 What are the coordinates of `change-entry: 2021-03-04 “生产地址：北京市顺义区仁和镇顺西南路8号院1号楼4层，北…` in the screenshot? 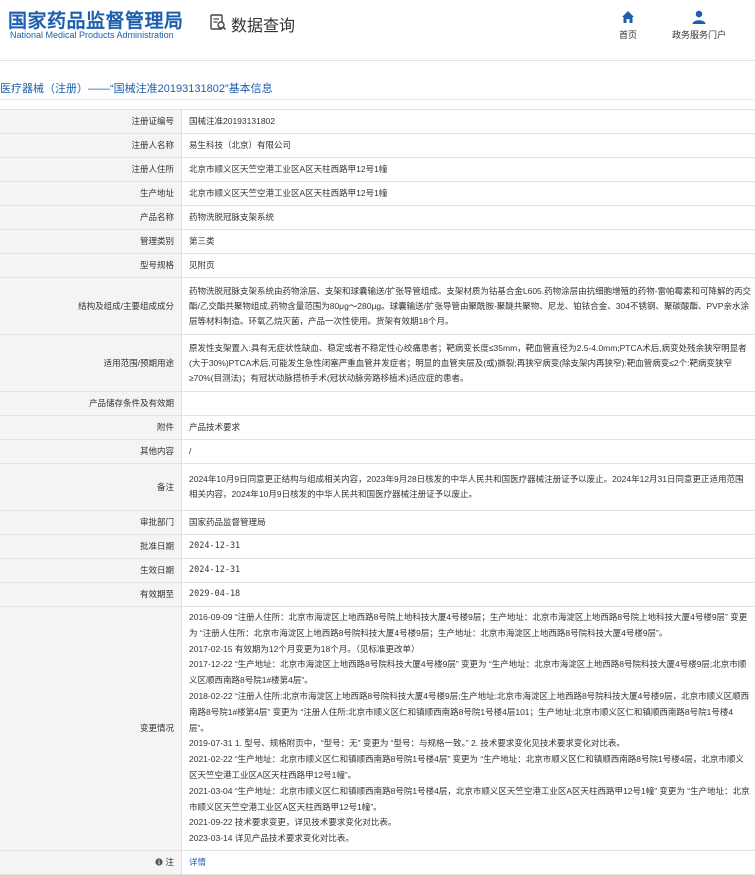 It's located at (470, 800).